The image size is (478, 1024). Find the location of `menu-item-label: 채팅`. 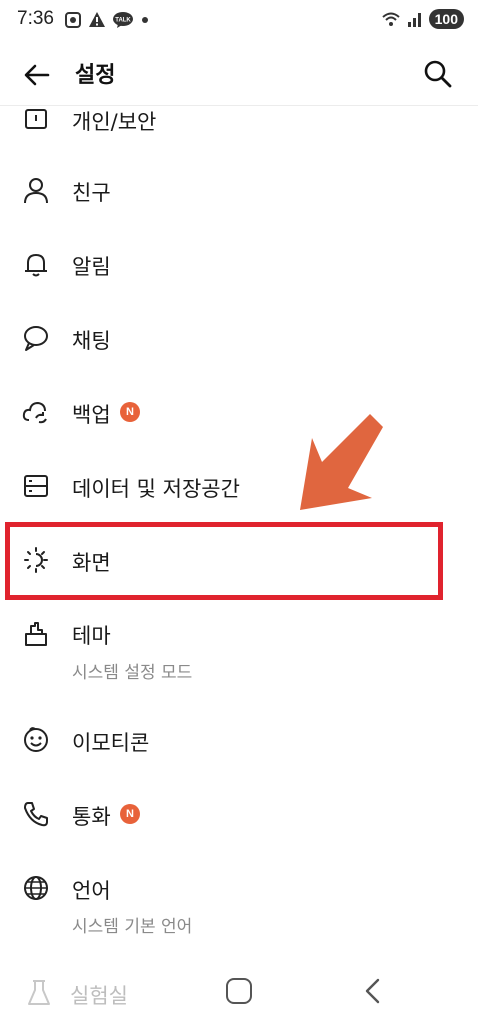

menu-item-label: 채팅 is located at coordinates (91, 341).